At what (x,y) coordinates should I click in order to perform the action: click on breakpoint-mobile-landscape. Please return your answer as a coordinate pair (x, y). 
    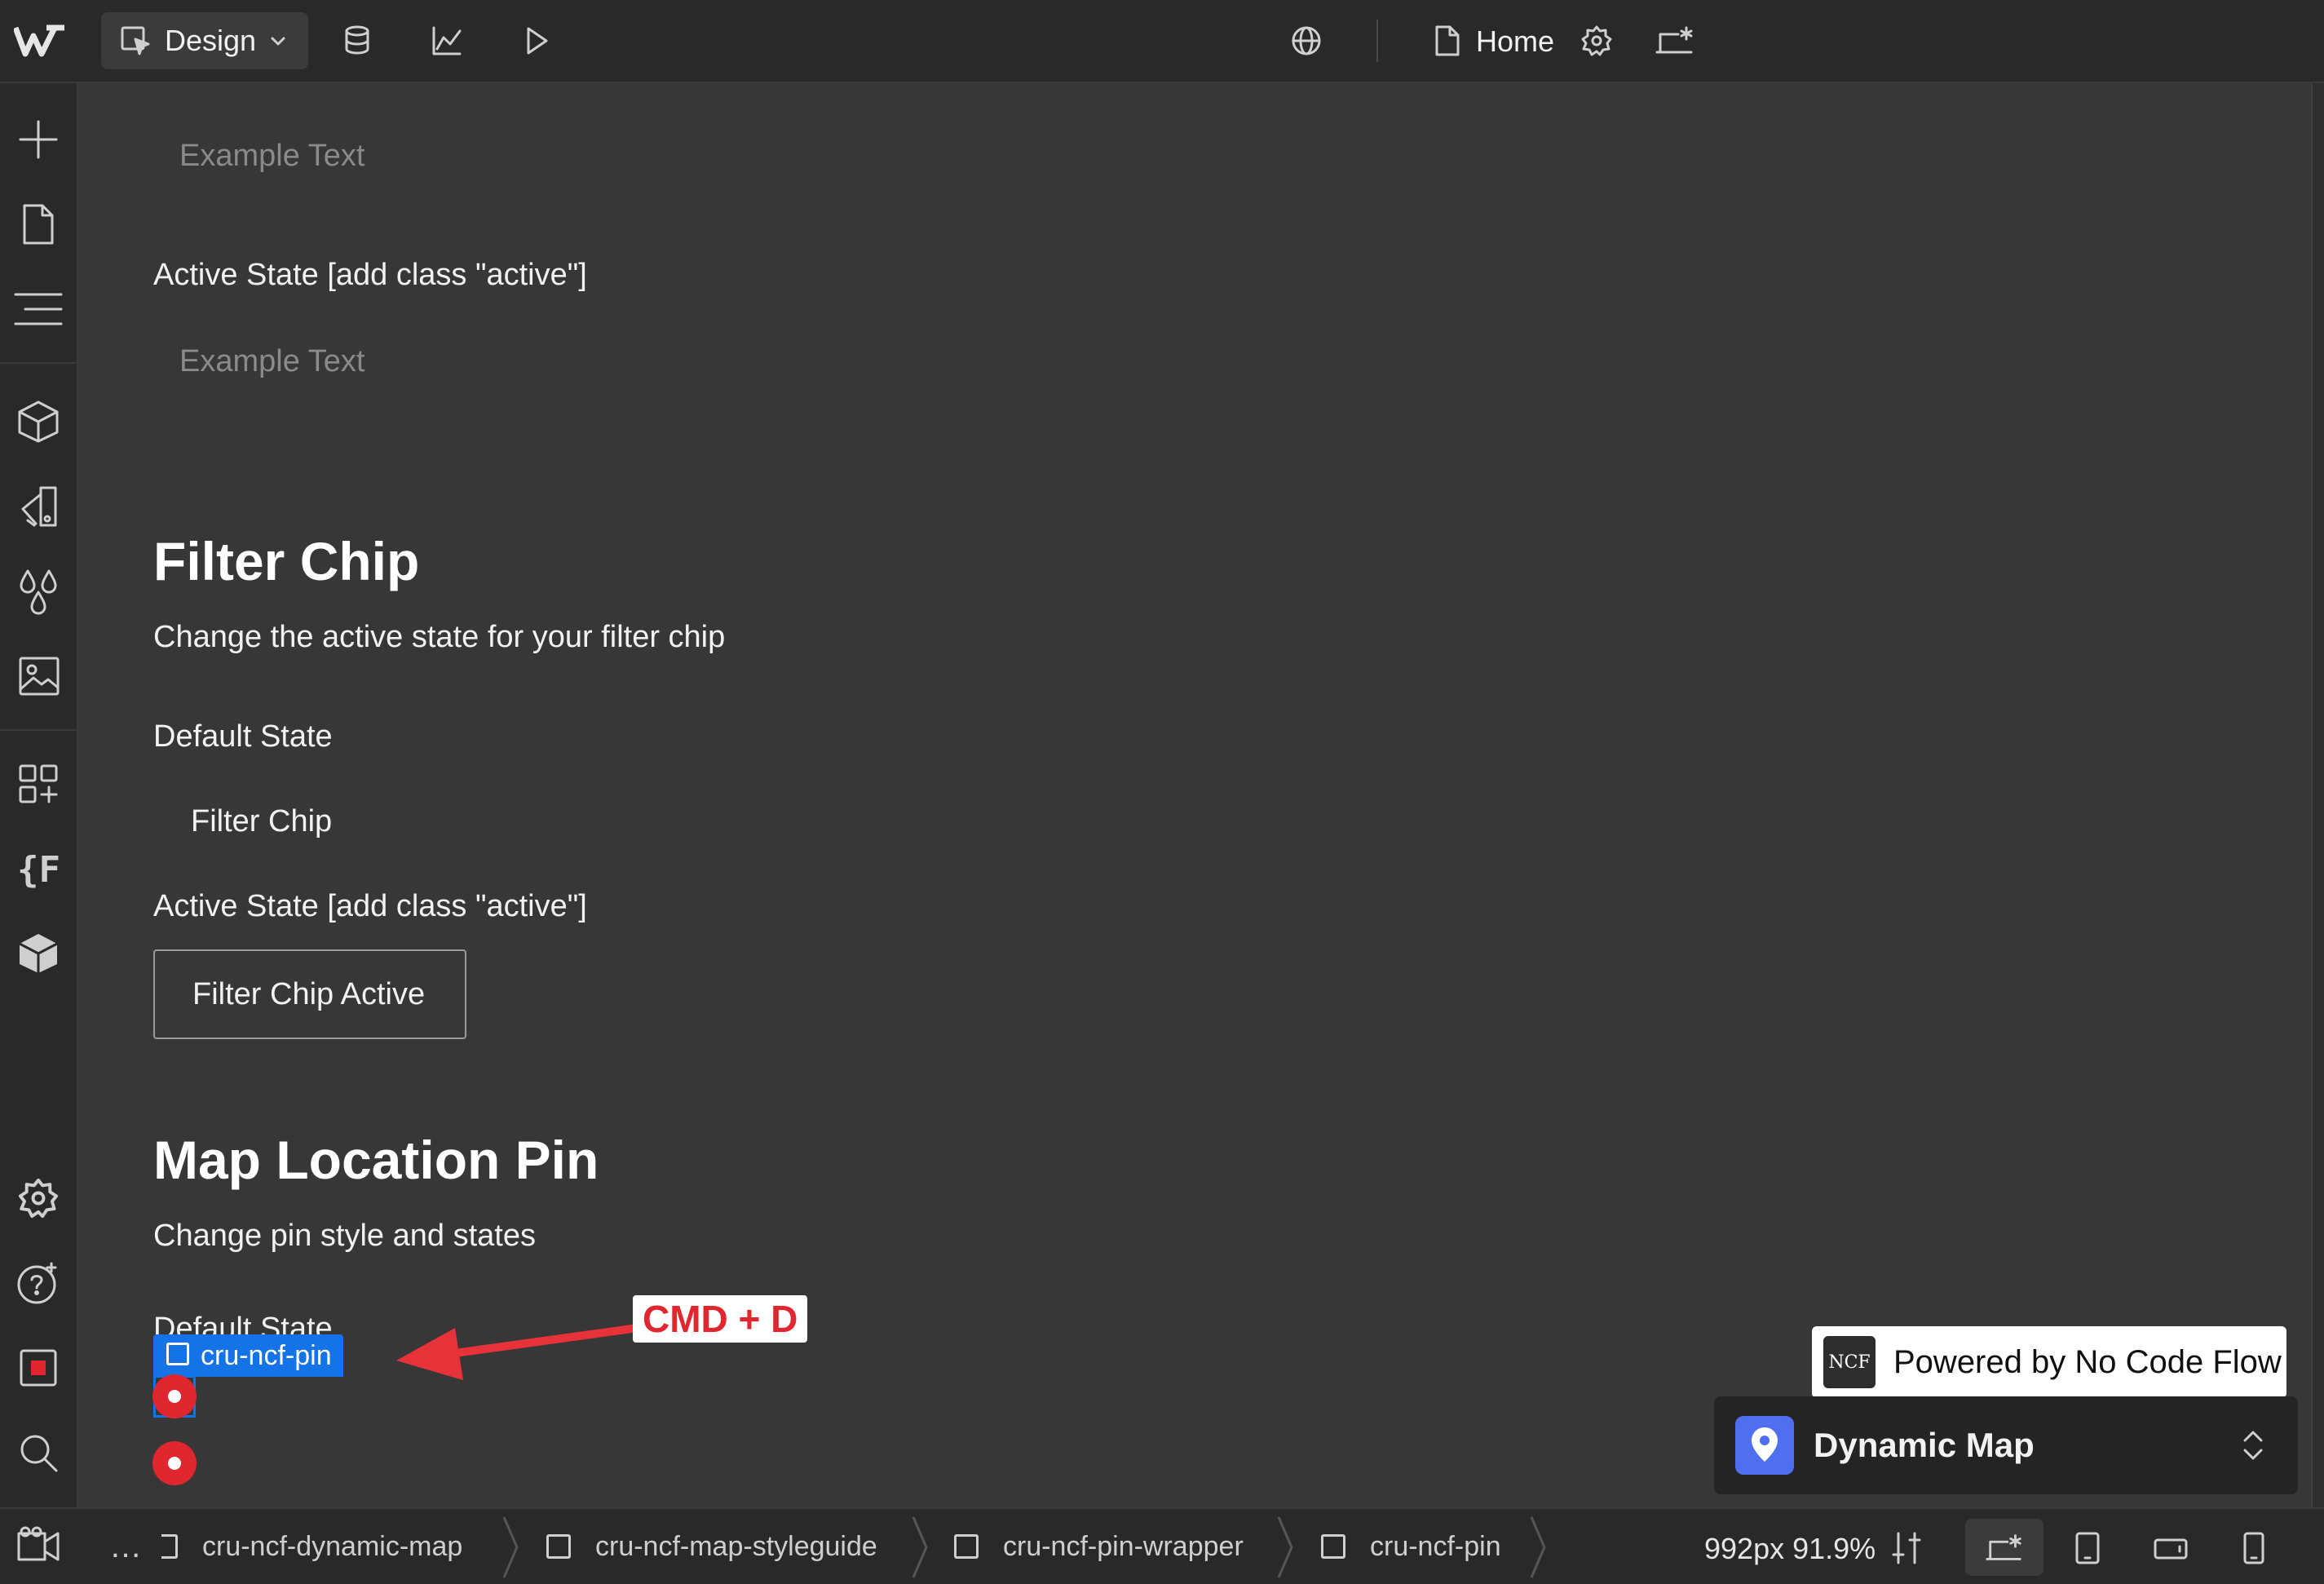
    Looking at the image, I should click on (2171, 1548).